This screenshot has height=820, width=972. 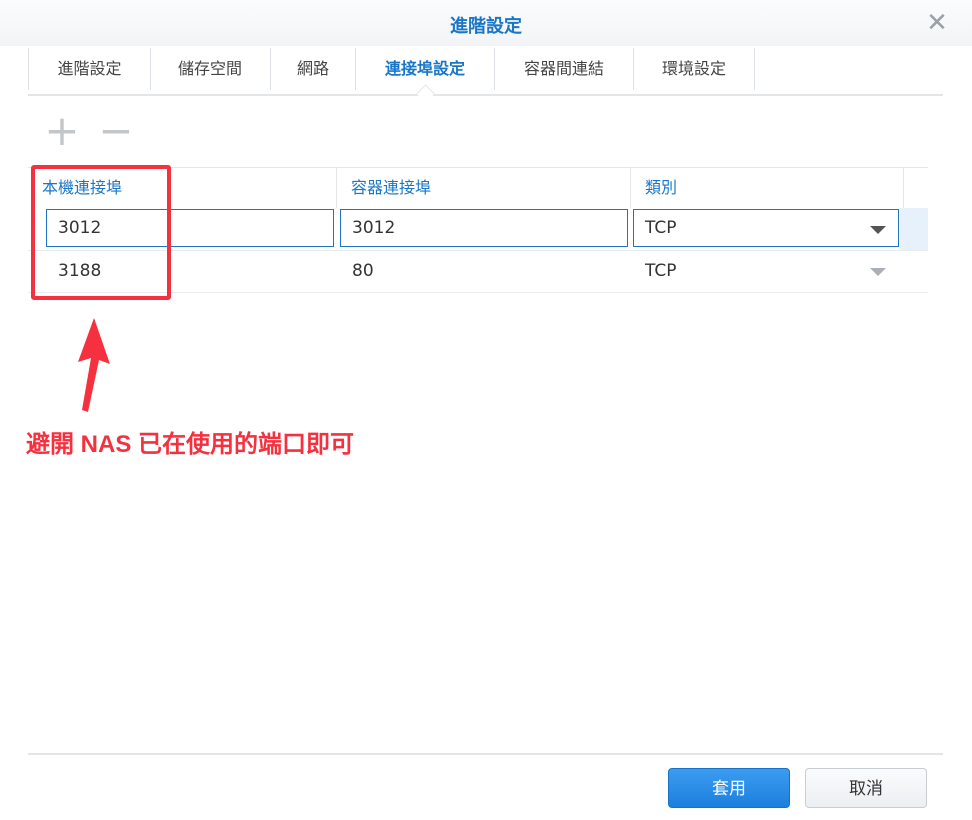 I want to click on tab-environment: 環境設定, so click(x=694, y=69).